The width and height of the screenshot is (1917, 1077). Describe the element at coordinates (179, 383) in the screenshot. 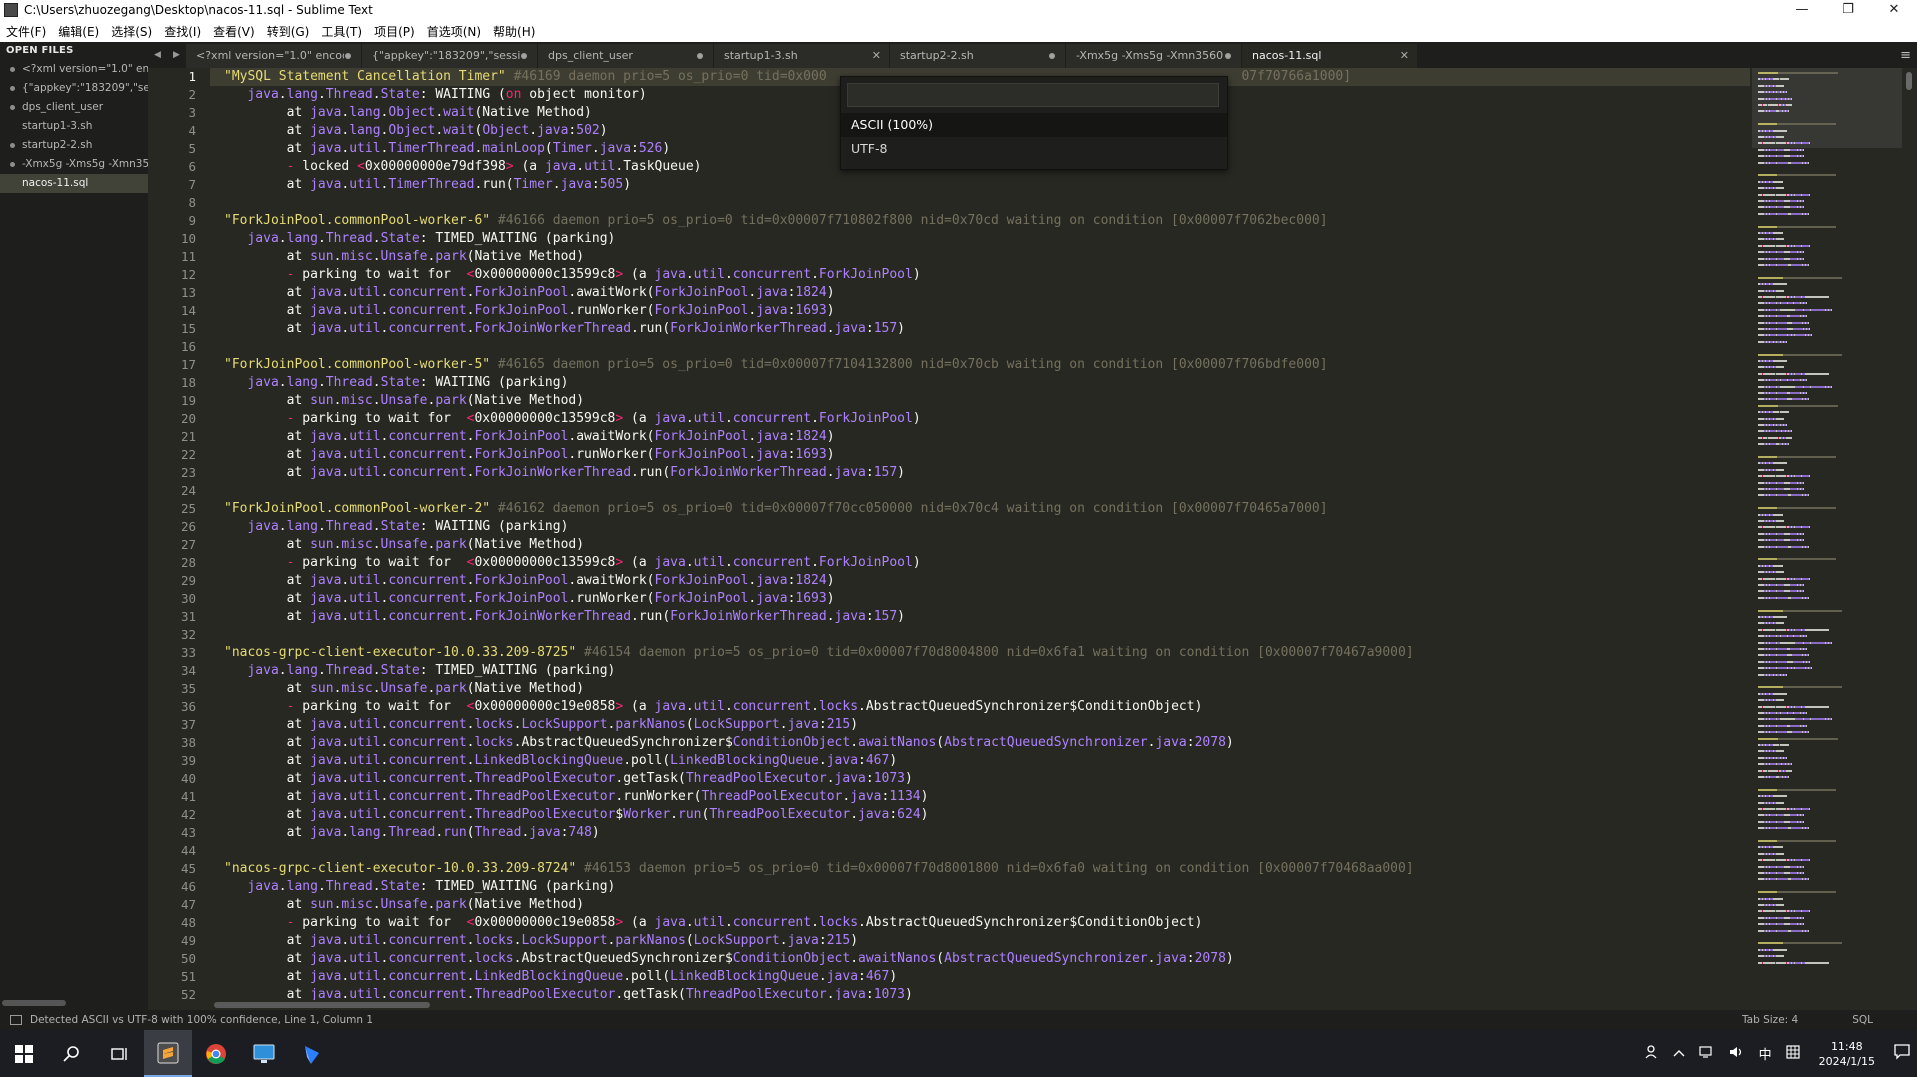

I see `line-number: 18` at that location.